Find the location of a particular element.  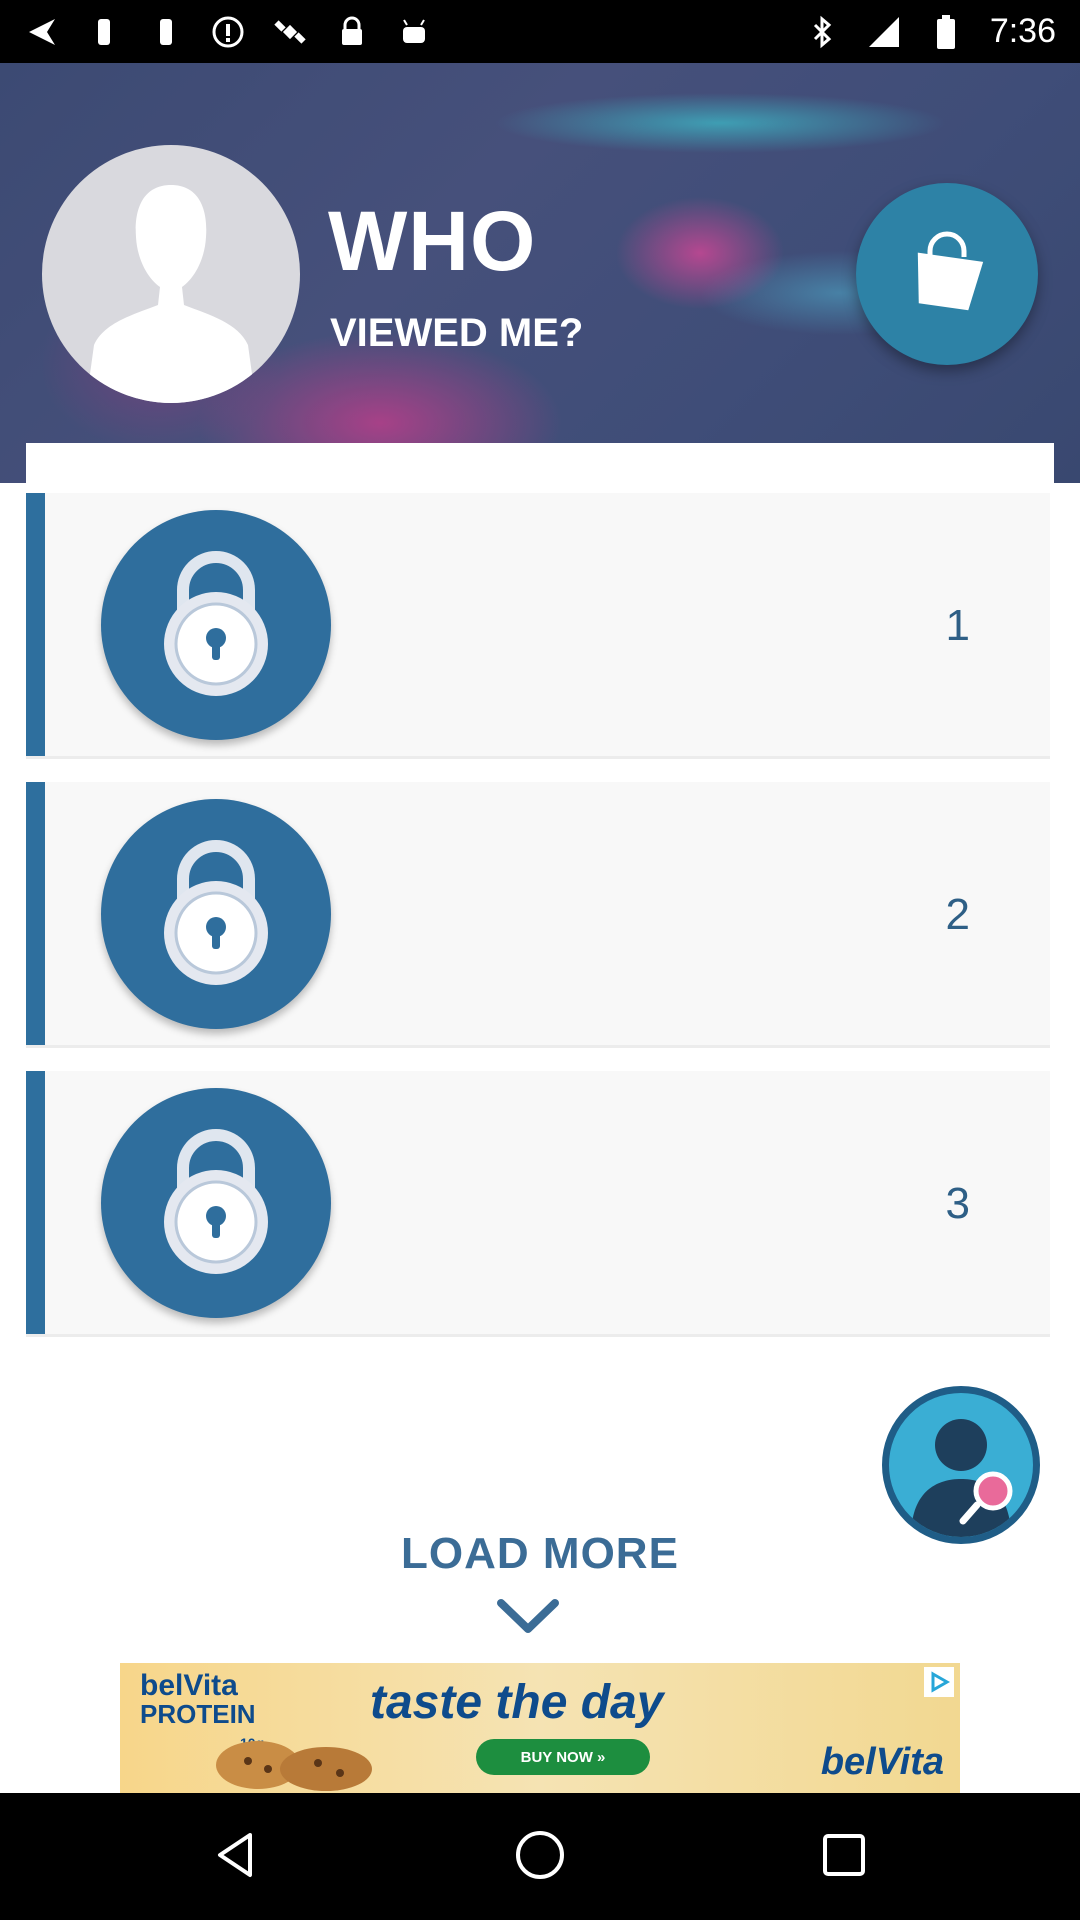

ad-brand-footer: belVita is located at coordinates (882, 1762).